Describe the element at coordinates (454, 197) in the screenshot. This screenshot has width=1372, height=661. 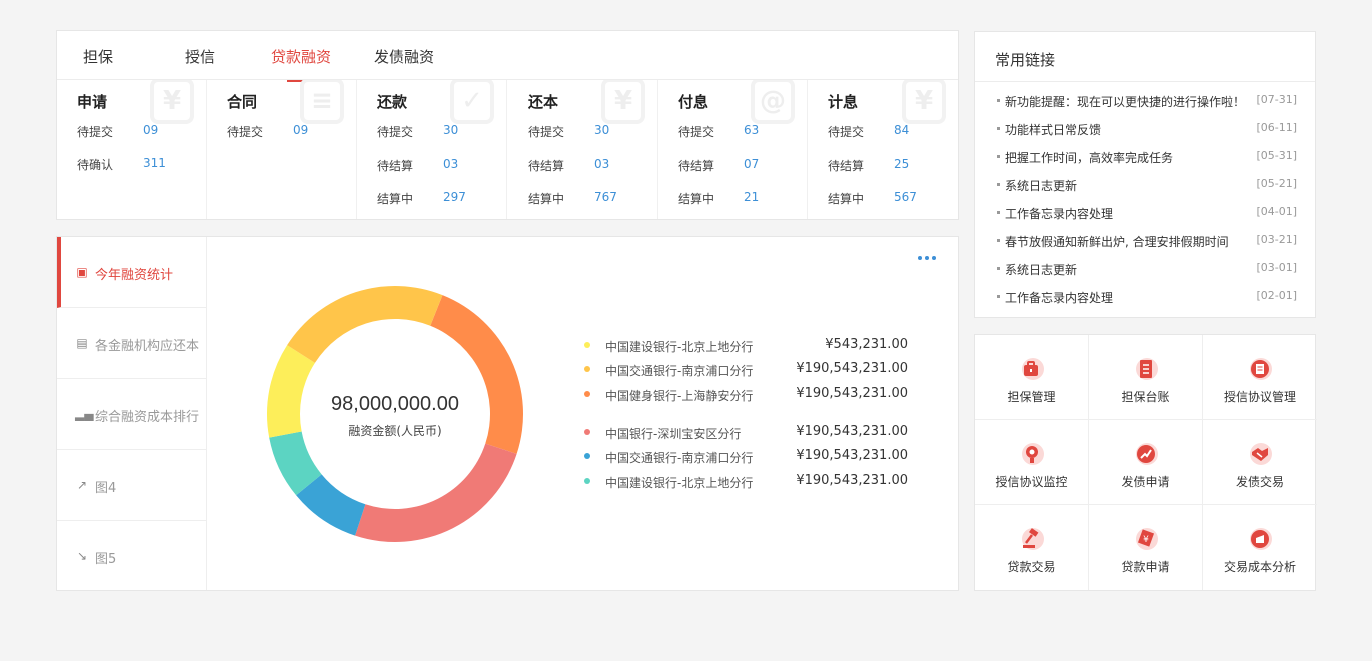
I see `status-count: 297` at that location.